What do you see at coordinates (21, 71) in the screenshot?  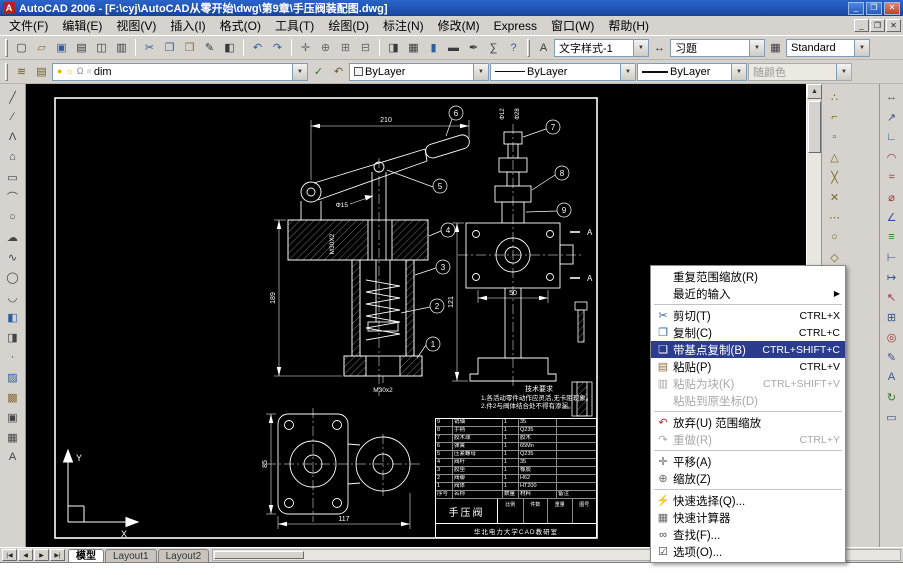 I see `layer-properties-icon: ≋` at bounding box center [21, 71].